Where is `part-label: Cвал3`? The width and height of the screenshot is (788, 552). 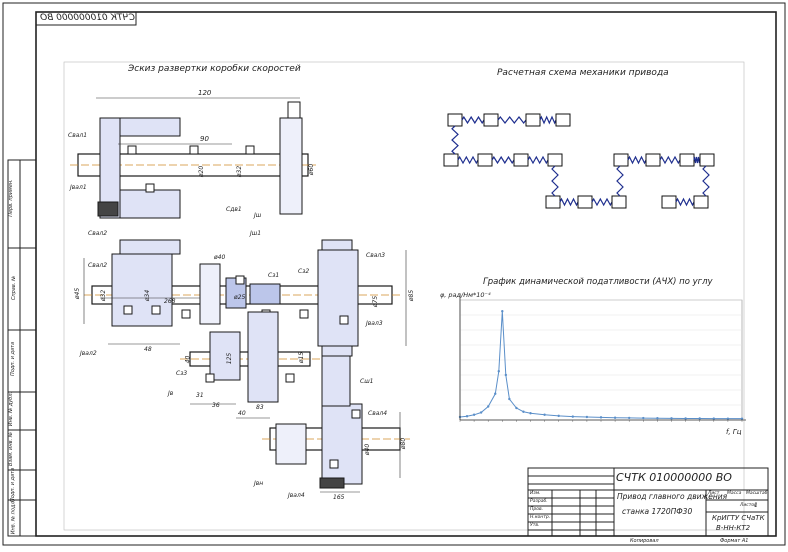 part-label: Cвал3 is located at coordinates (376, 255).